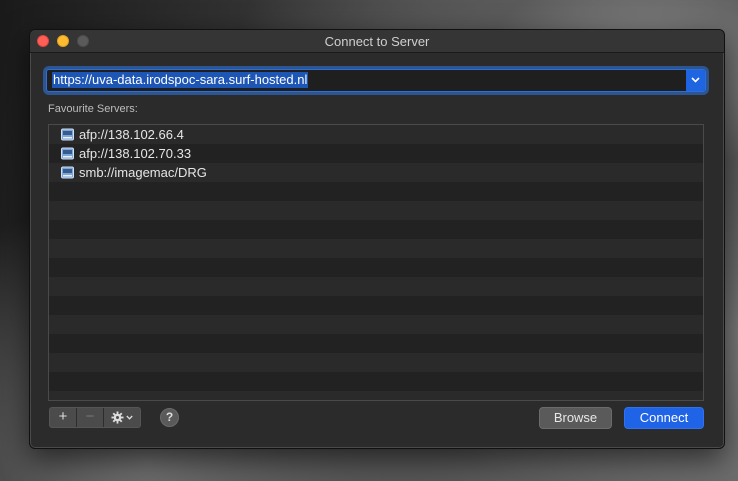 This screenshot has height=481, width=738. I want to click on list-item: afp://138.102.70.33, so click(376, 153).